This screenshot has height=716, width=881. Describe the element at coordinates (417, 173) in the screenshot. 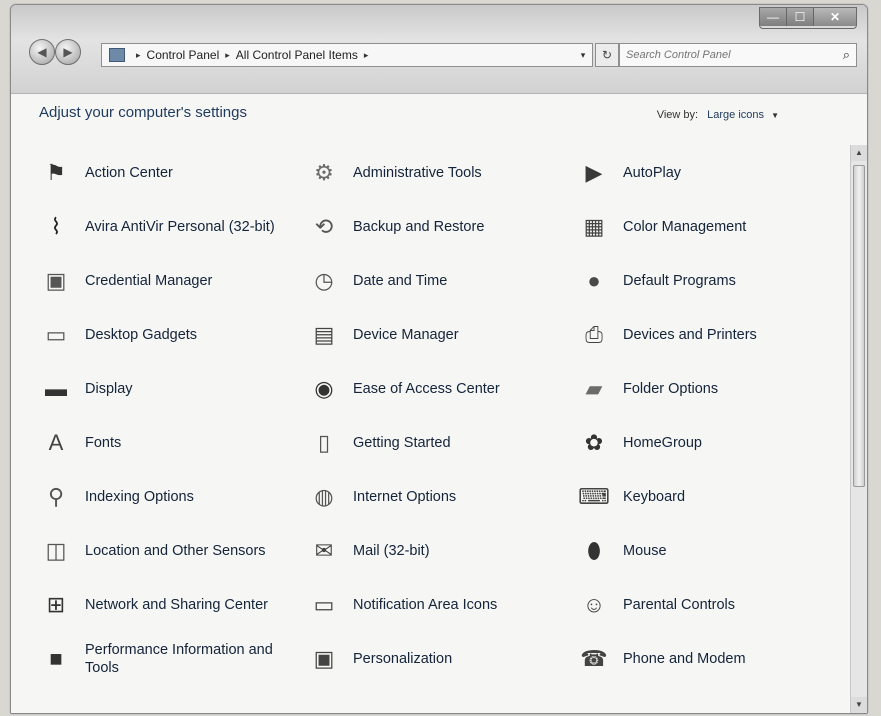

I see `control-panel-item-label: Administrative Tools` at that location.